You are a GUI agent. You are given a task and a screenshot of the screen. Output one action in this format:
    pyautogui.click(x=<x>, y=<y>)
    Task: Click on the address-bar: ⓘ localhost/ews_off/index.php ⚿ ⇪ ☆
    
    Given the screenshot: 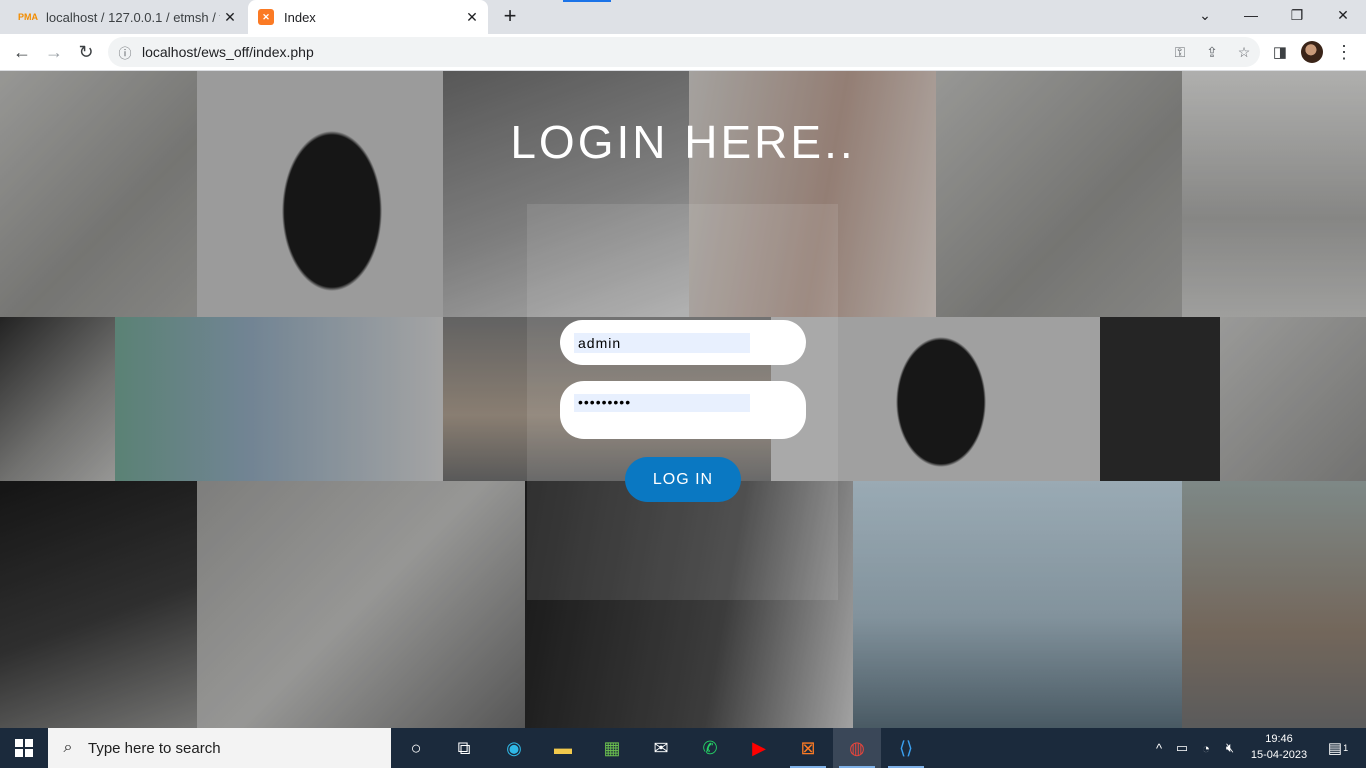 What is the action you would take?
    pyautogui.click(x=684, y=52)
    